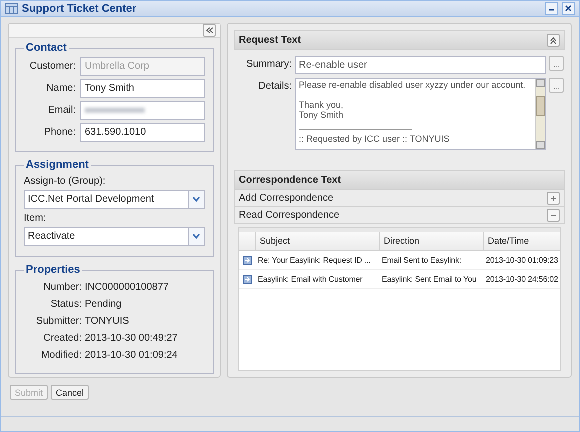  Describe the element at coordinates (46, 48) in the screenshot. I see `group-title: Contact` at that location.